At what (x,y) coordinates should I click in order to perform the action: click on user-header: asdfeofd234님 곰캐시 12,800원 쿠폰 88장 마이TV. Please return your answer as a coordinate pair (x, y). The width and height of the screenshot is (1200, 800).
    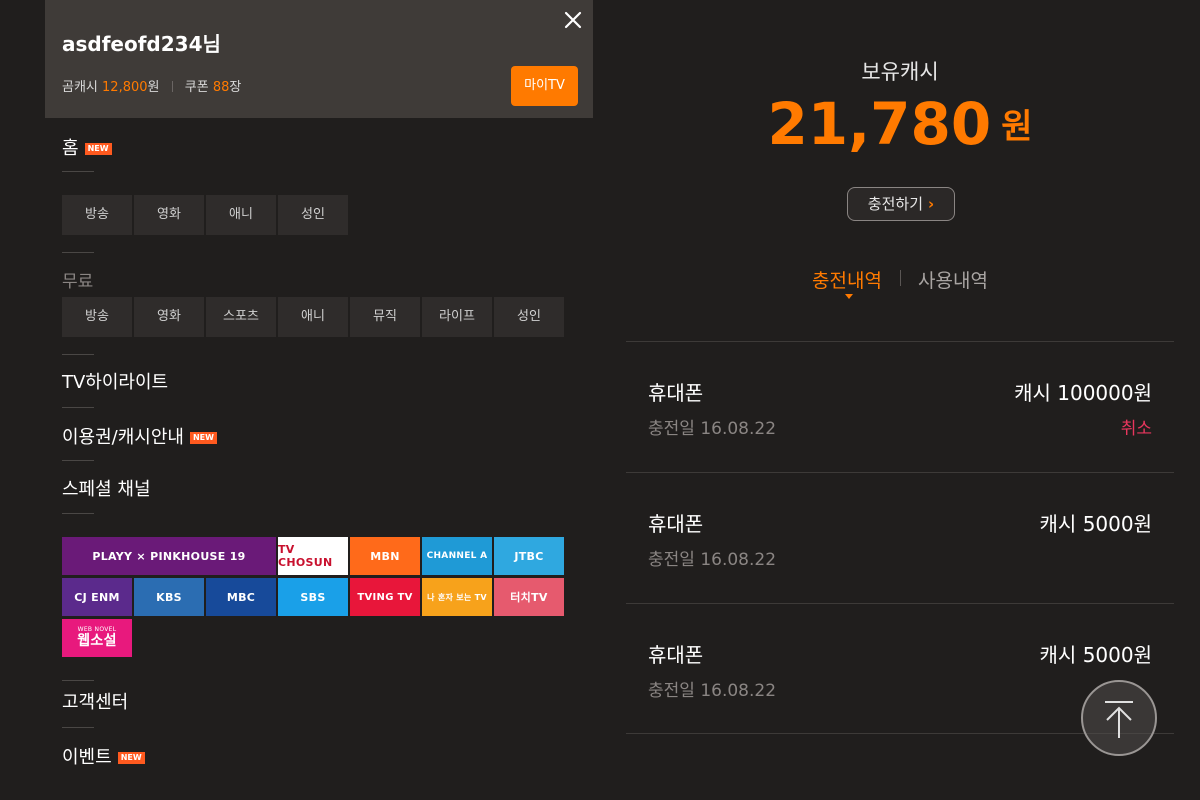
    Looking at the image, I should click on (319, 59).